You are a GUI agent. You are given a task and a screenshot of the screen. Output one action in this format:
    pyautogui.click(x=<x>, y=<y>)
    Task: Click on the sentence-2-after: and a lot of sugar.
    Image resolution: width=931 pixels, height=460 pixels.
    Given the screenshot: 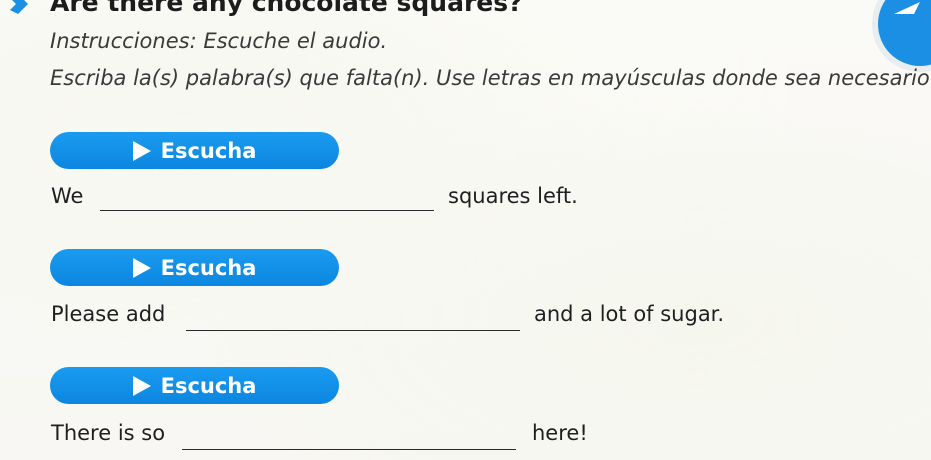 What is the action you would take?
    pyautogui.click(x=629, y=314)
    